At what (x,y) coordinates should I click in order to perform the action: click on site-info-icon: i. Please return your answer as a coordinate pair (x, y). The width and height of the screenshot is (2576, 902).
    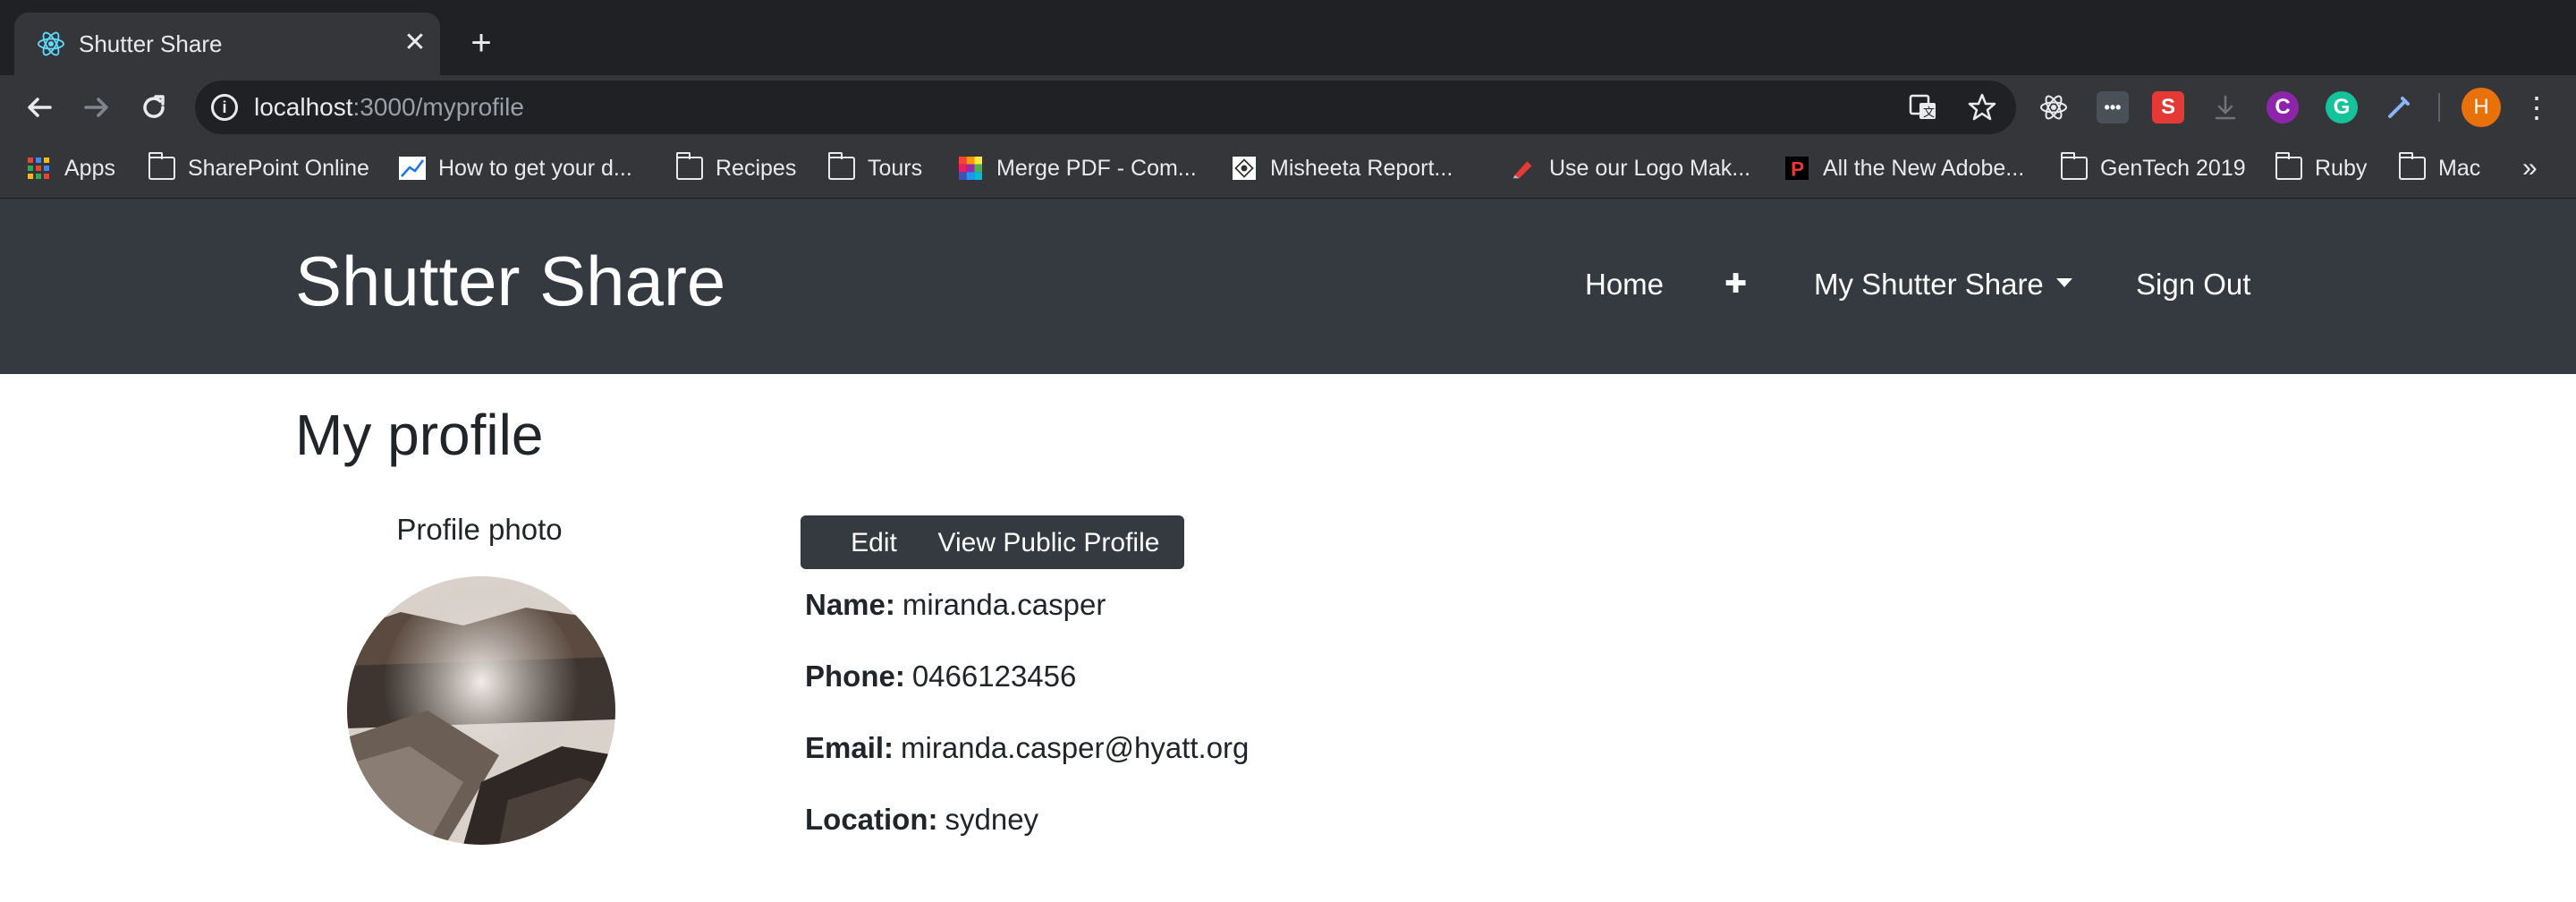
    Looking at the image, I should click on (224, 107).